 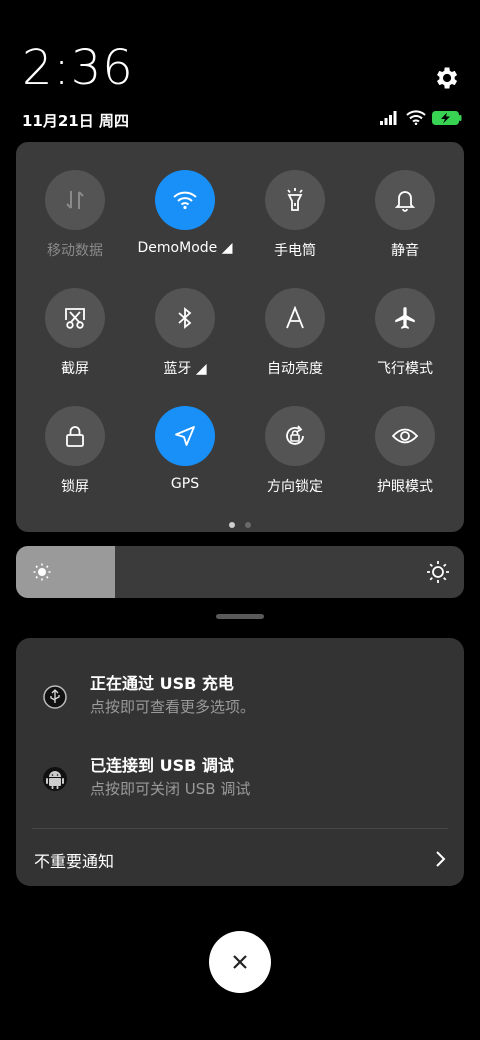 What do you see at coordinates (295, 435) in the screenshot?
I see `rotation-lock-icon` at bounding box center [295, 435].